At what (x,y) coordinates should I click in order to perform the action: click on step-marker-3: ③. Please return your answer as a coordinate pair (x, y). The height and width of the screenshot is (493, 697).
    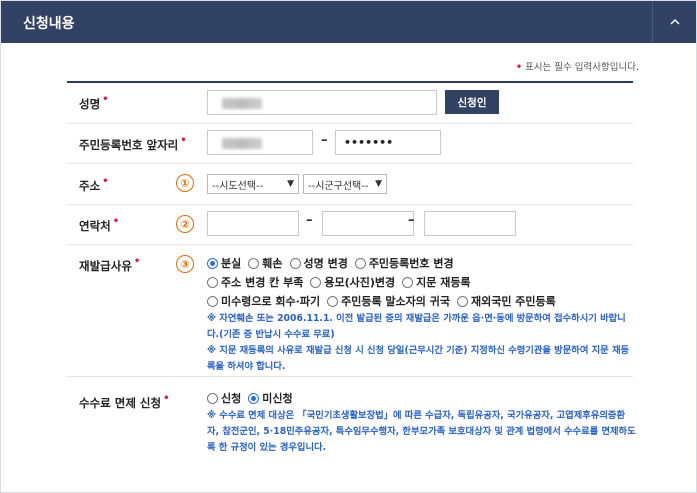
    Looking at the image, I should click on (185, 264).